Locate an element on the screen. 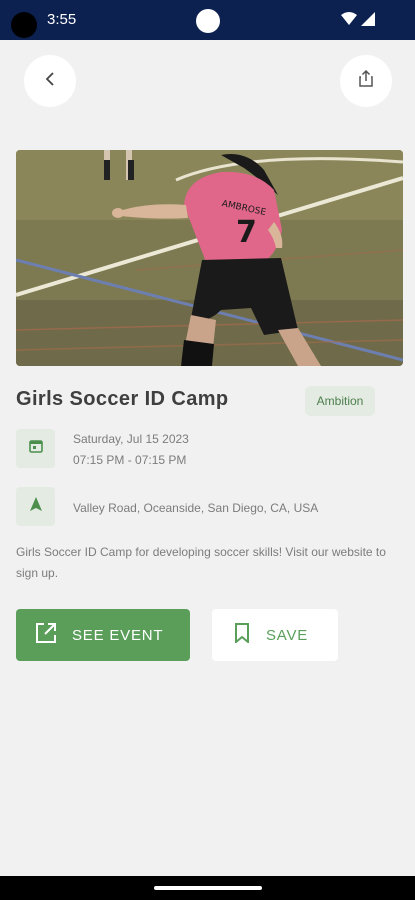 This screenshot has height=900, width=415. notification-dot is located at coordinates (208, 21).